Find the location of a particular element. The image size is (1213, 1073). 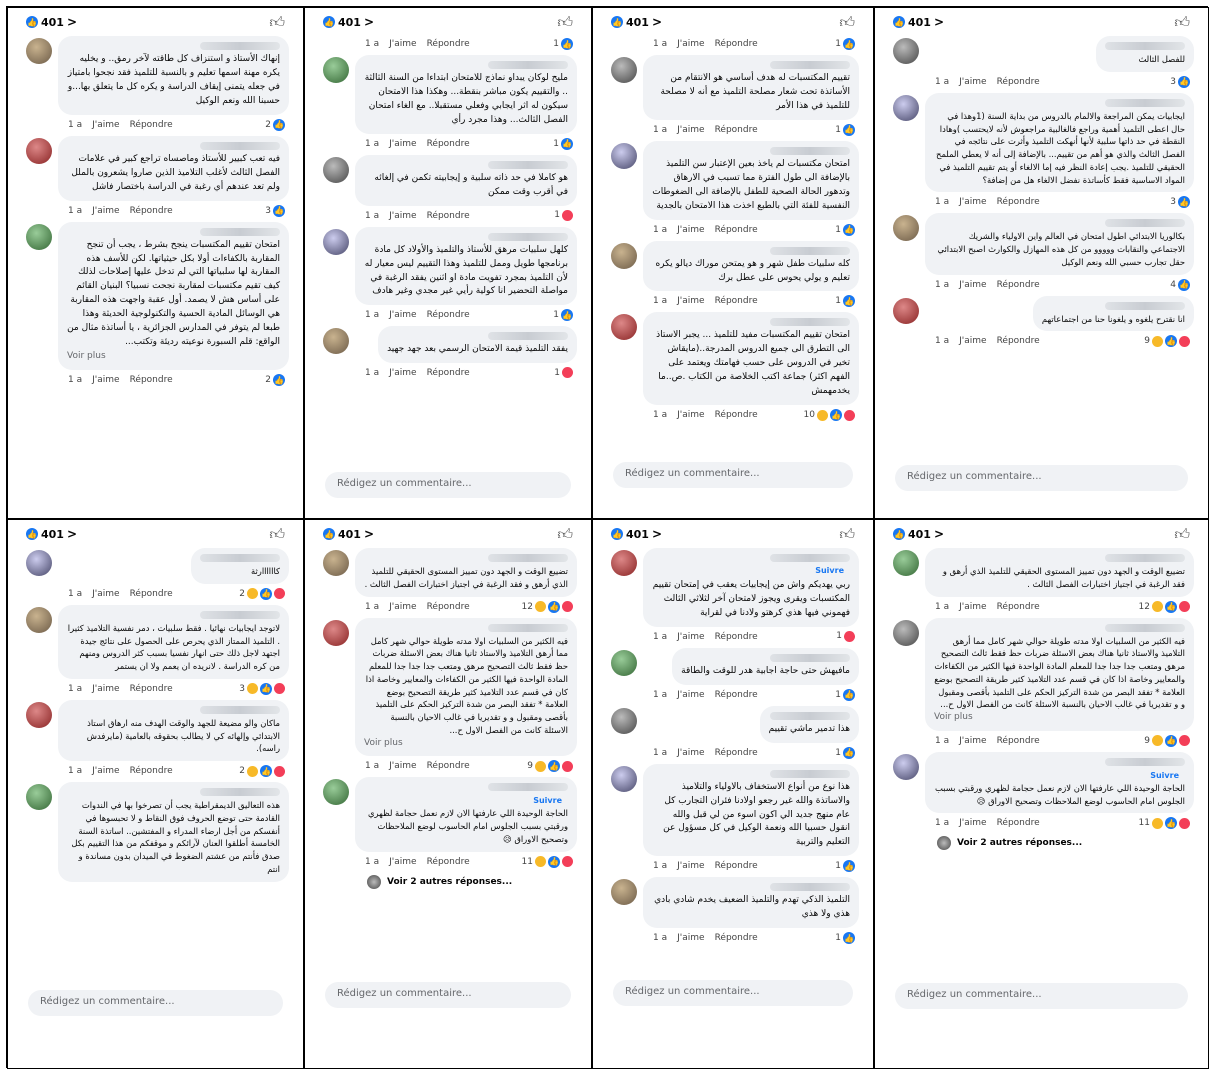

comment-reactions: 4 👍 is located at coordinates (1180, 284).